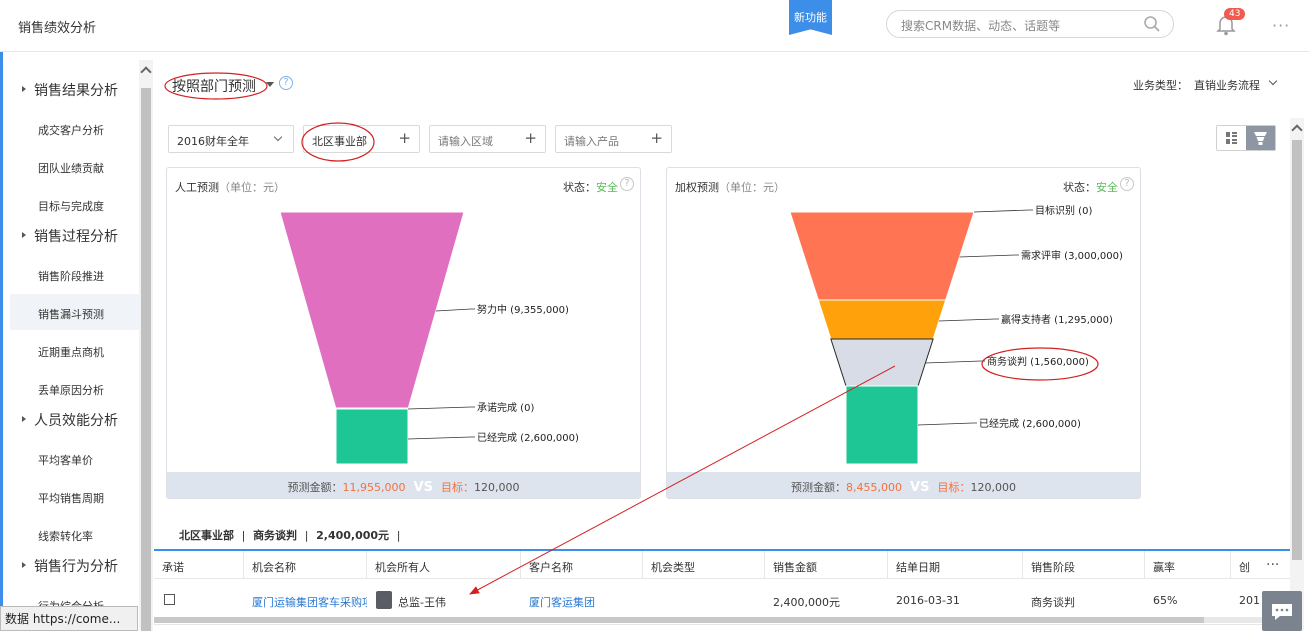  Describe the element at coordinates (74, 236) in the screenshot. I see `sidebar-group-sales-process: 销售过程分析` at that location.